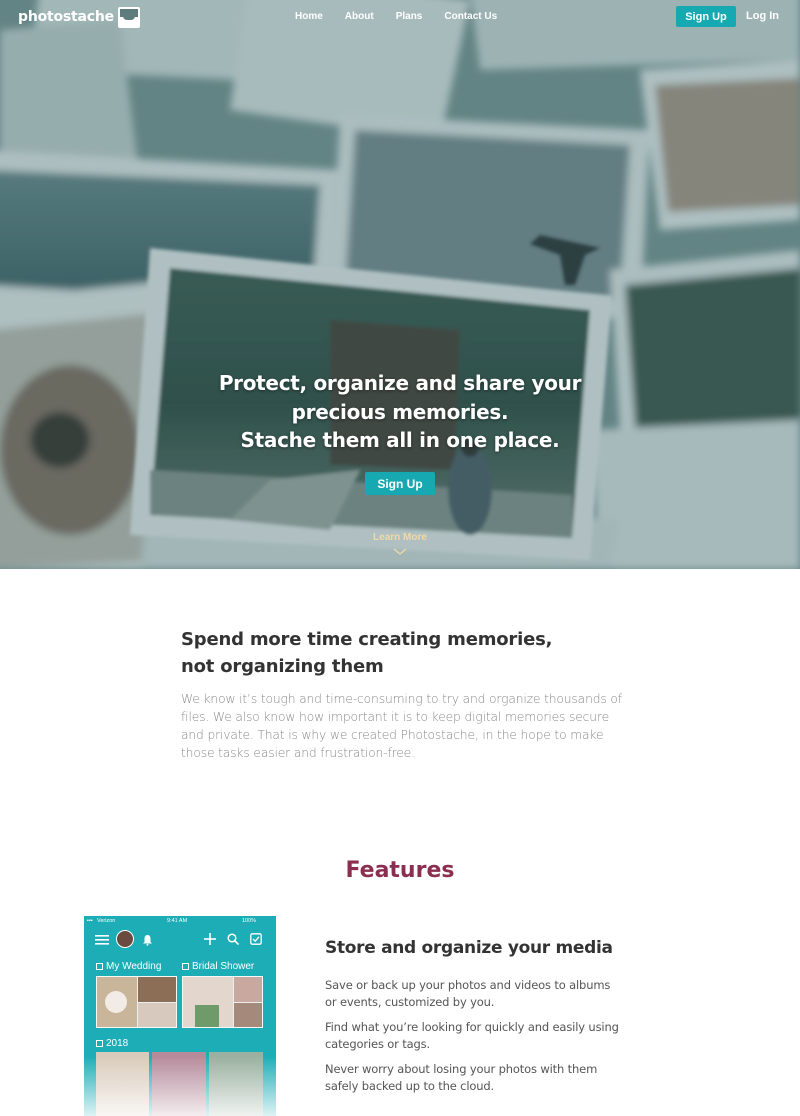  Describe the element at coordinates (90, 921) in the screenshot. I see `signal-icon: ▪▪▪` at that location.